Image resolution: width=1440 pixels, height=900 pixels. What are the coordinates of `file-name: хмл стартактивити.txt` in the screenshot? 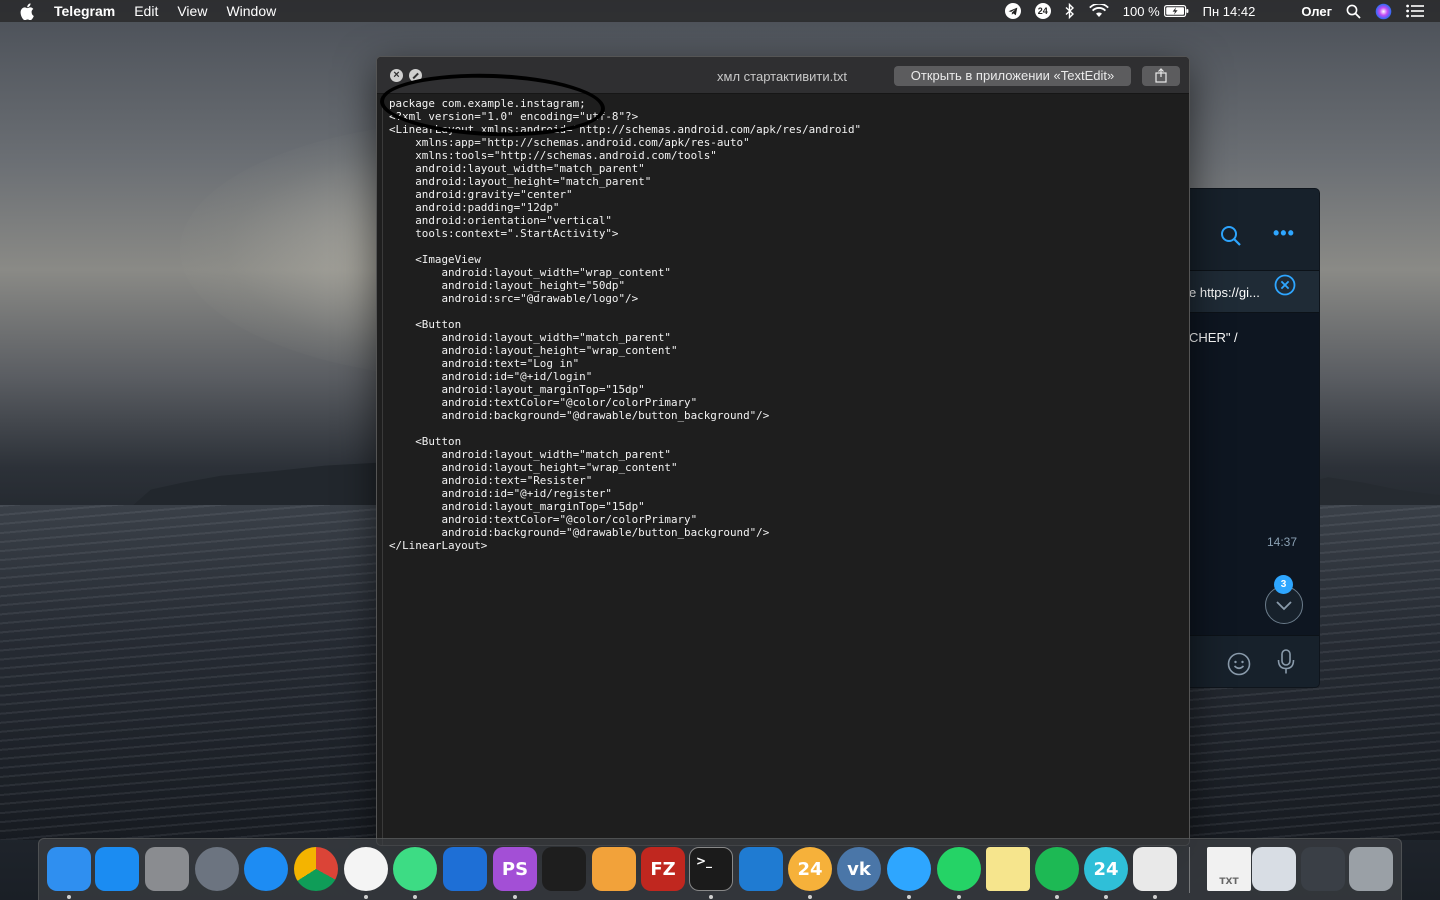 It's located at (782, 76).